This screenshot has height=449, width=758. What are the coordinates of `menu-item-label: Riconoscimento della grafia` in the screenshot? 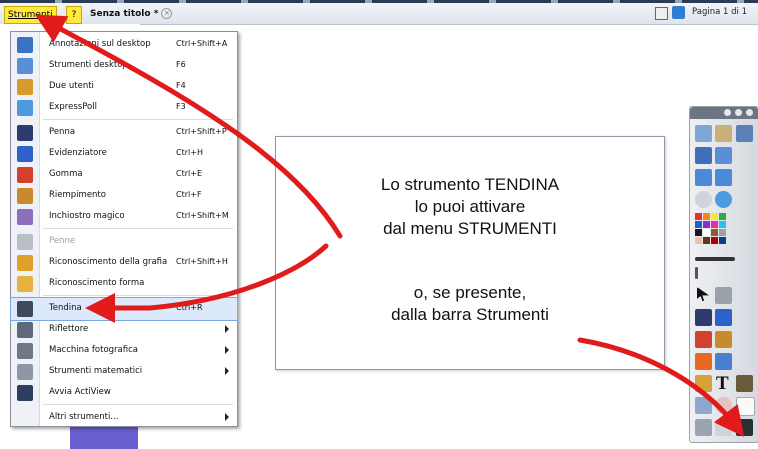 It's located at (108, 262).